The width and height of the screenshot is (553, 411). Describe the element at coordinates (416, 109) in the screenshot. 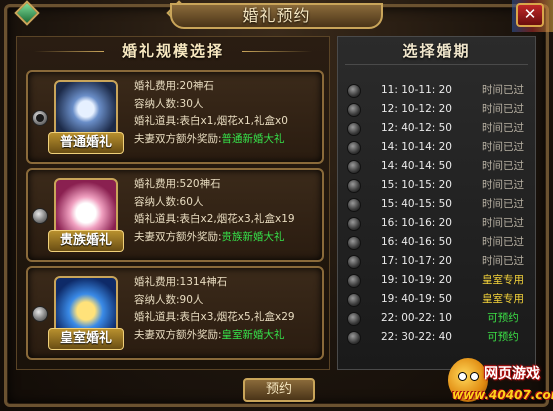

I see `slot-time: 12: 10-12: 20` at that location.